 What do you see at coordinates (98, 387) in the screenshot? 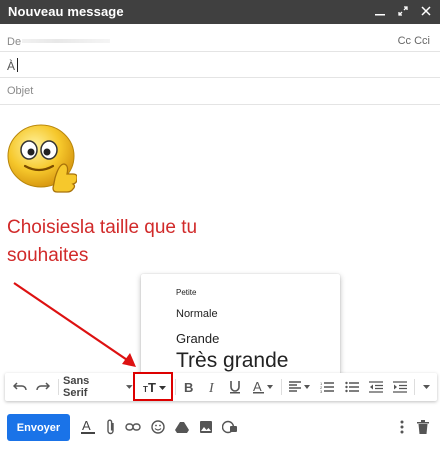
I see `font-family-select: Sans Serif` at bounding box center [98, 387].